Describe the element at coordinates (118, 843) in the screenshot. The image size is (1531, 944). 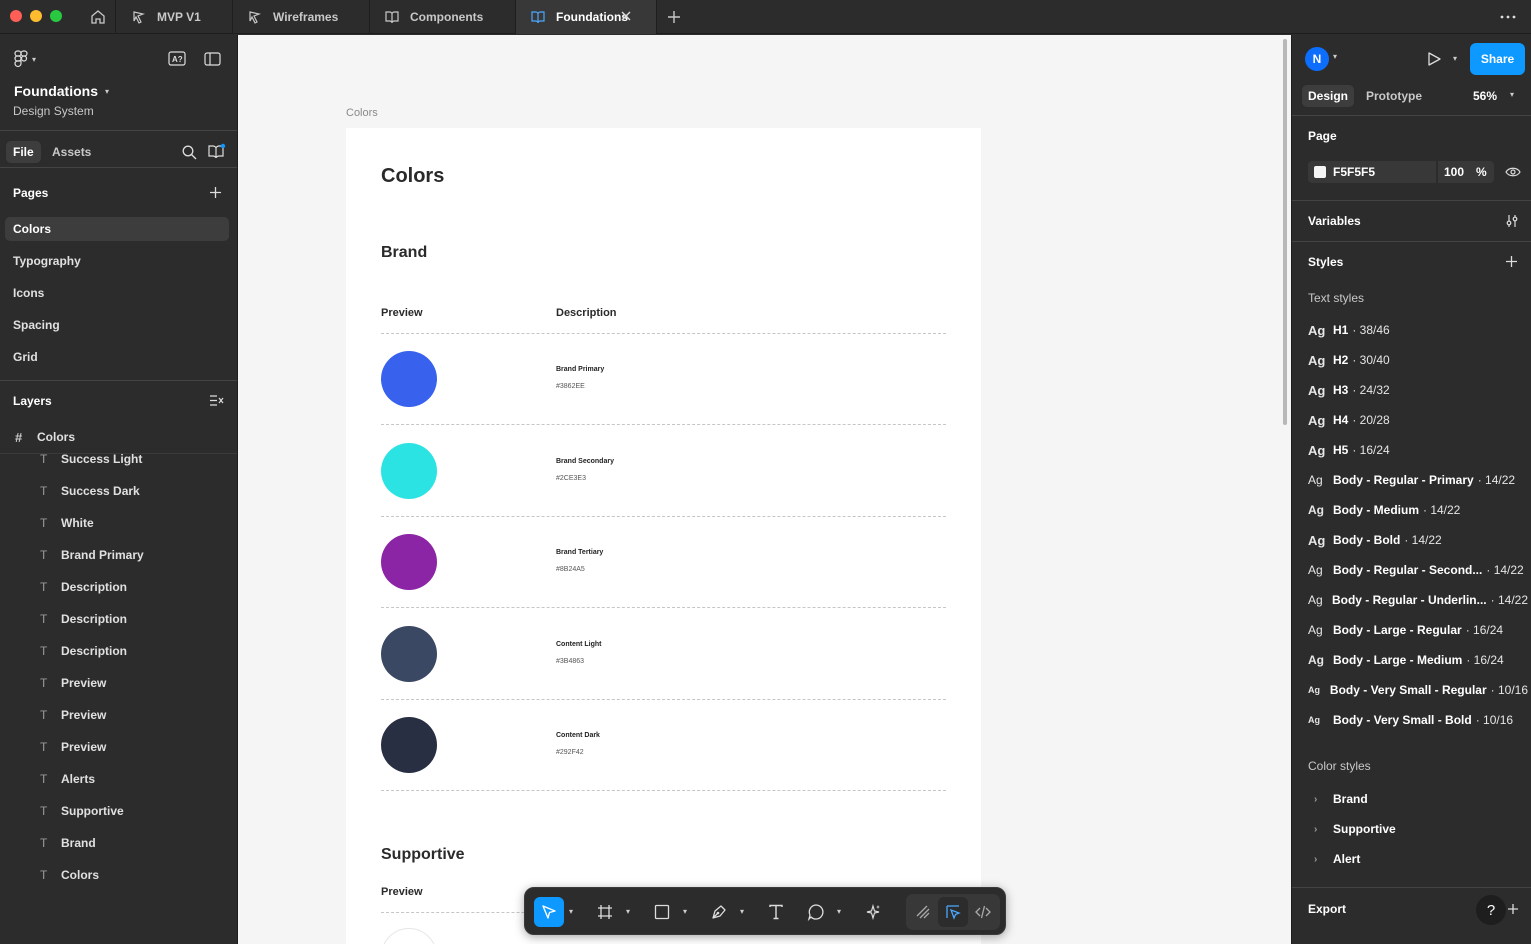
I see `layer-item: T Brand` at that location.